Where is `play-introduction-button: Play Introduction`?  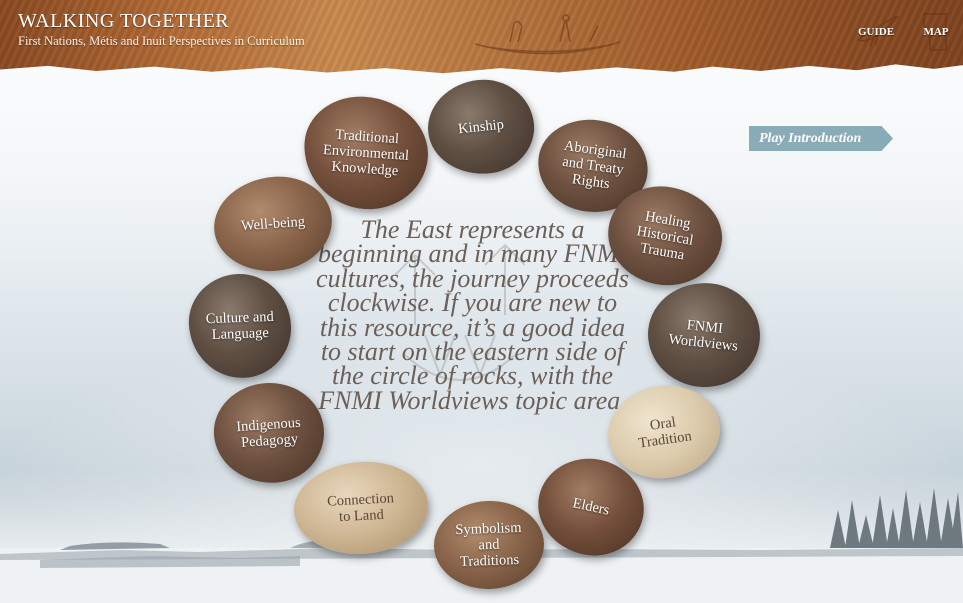
play-introduction-button: Play Introduction is located at coordinates (821, 138).